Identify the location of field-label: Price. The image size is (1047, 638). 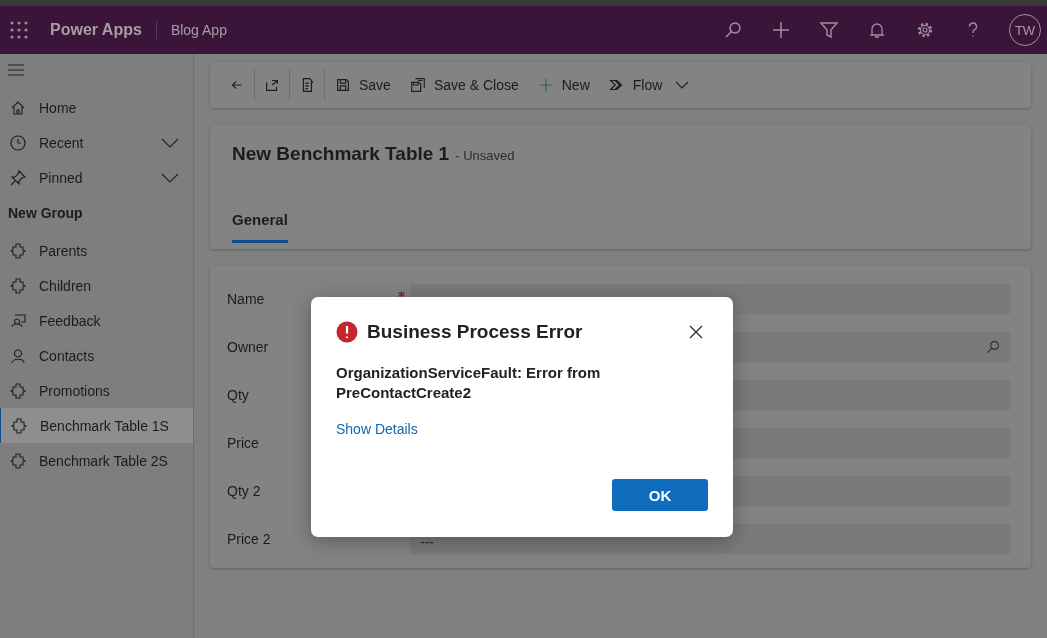
(243, 443).